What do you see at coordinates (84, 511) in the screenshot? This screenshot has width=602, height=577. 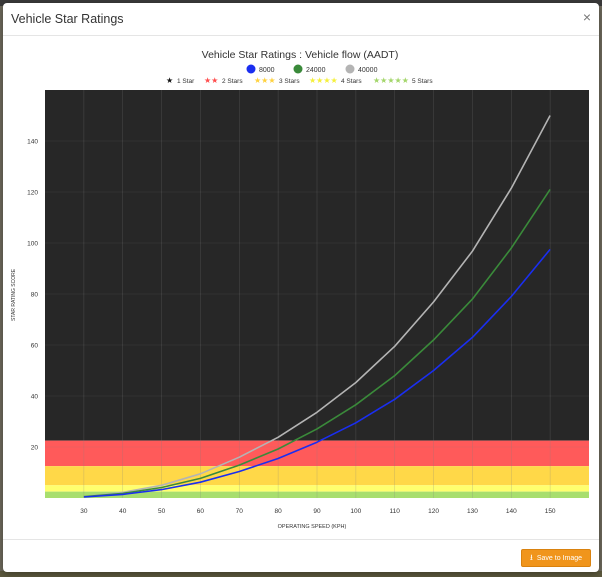 I see `x-tick-label-30: 30` at bounding box center [84, 511].